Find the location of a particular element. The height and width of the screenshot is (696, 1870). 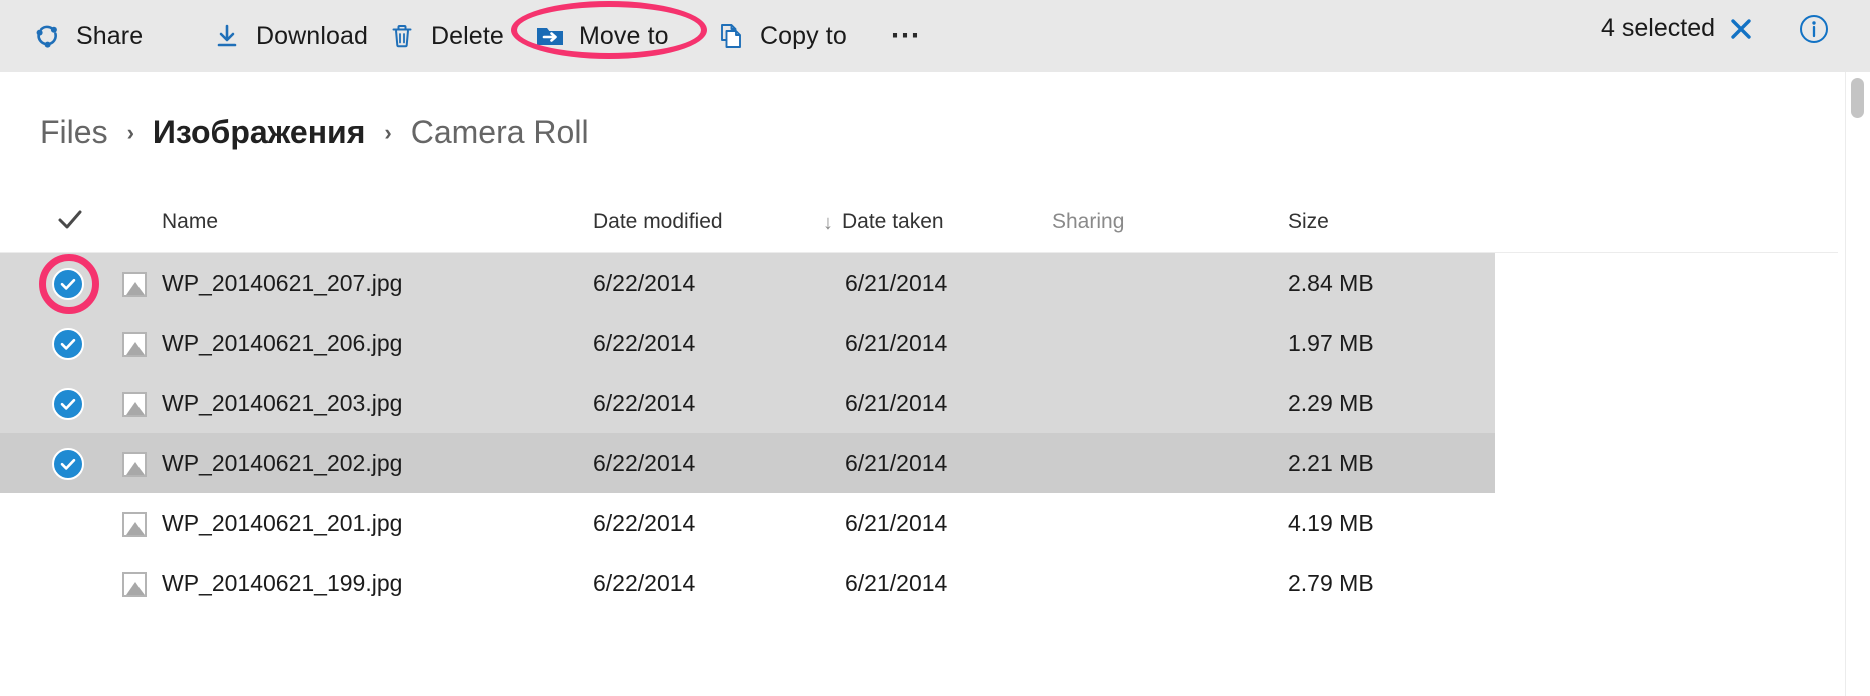

copy-document-icon is located at coordinates (731, 36).